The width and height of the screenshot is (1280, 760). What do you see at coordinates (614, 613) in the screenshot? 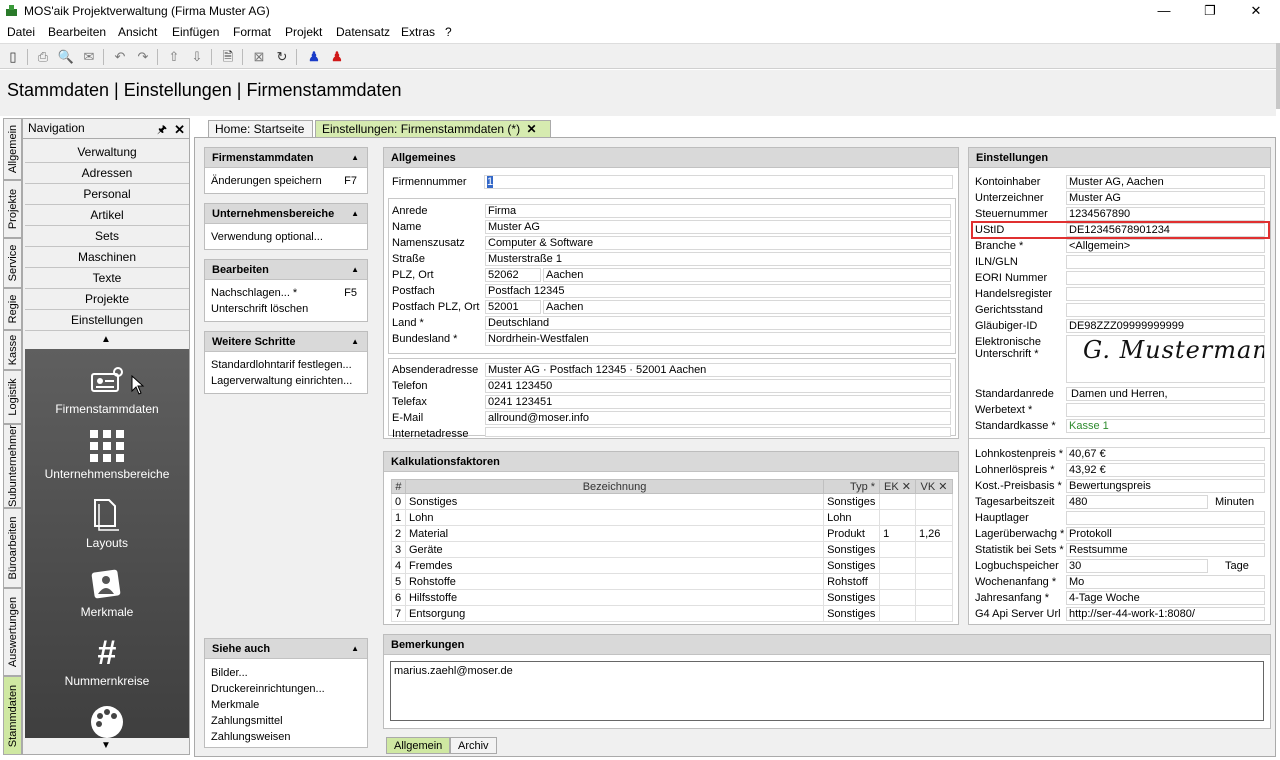
I see `cell-bezeichnung: Entsorgung` at bounding box center [614, 613].